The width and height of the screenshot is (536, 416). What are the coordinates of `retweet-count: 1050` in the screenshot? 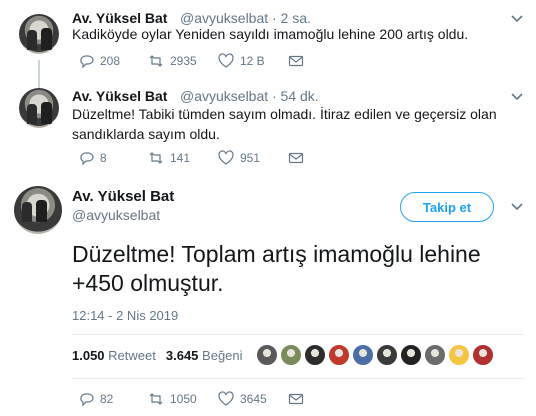 It's located at (183, 399).